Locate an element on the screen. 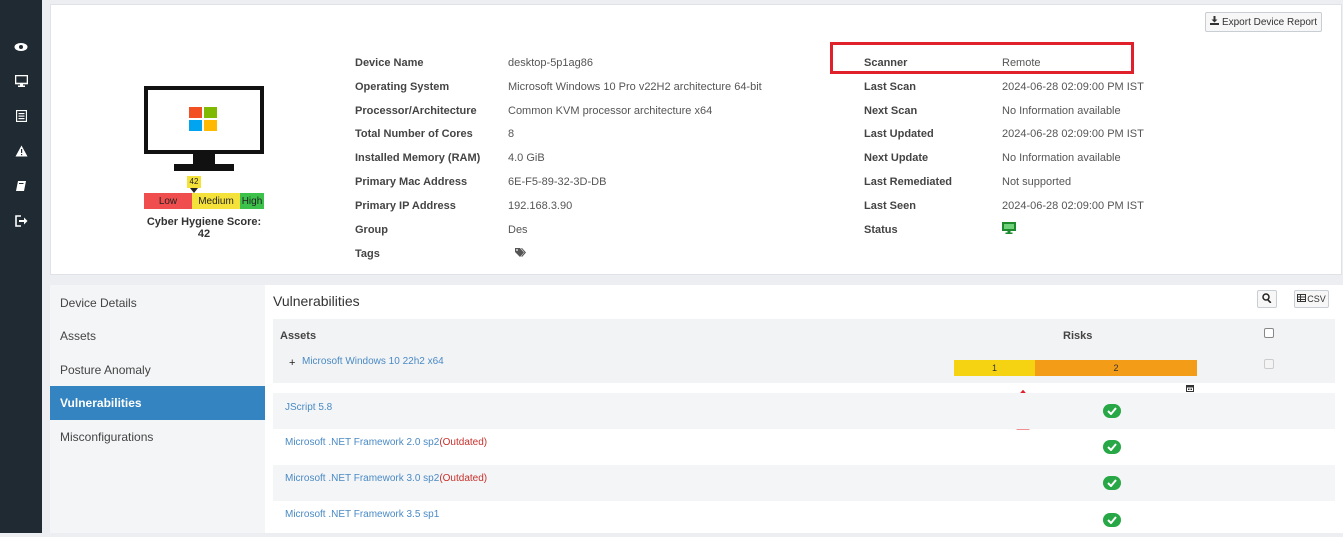 The height and width of the screenshot is (537, 1343). warning-icon is located at coordinates (21, 151).